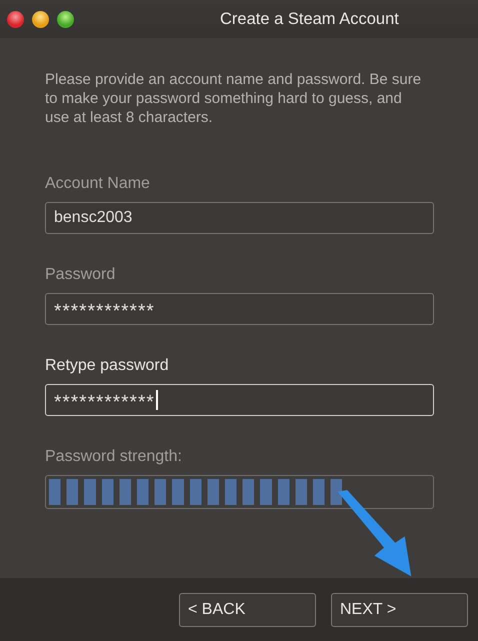 This screenshot has height=641, width=478. What do you see at coordinates (309, 19) in the screenshot?
I see `window-title: Create a Steam Account` at bounding box center [309, 19].